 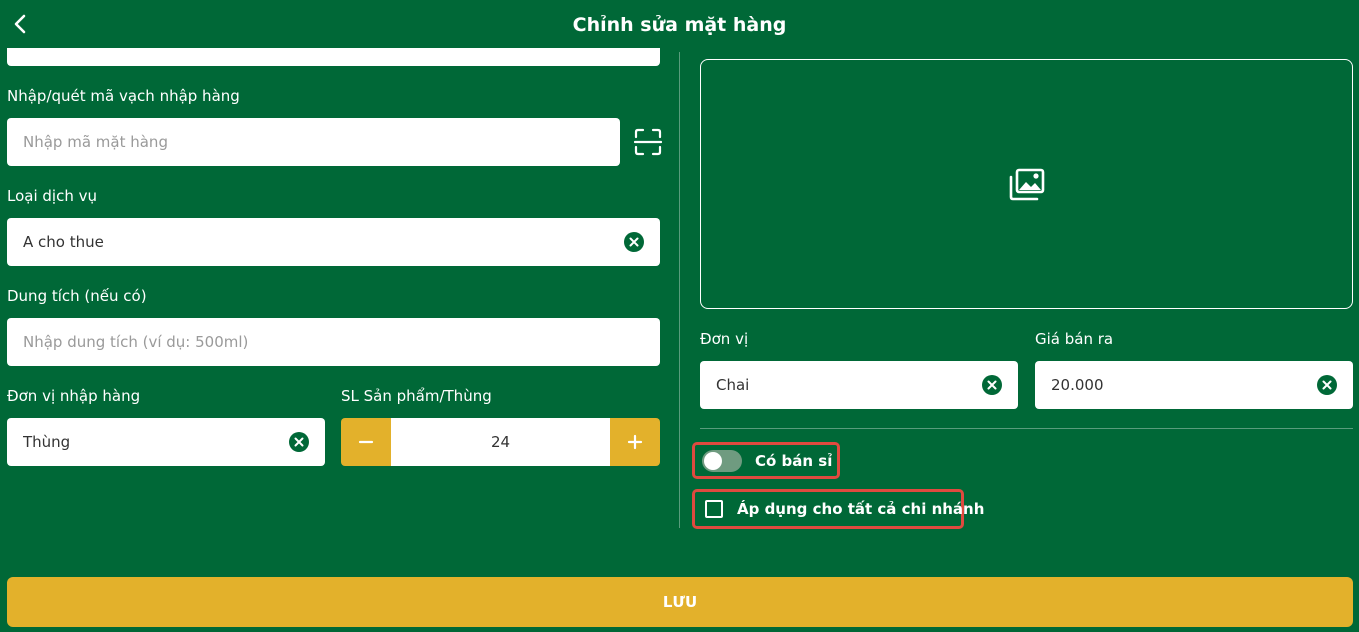 I want to click on increment-button, so click(x=635, y=442).